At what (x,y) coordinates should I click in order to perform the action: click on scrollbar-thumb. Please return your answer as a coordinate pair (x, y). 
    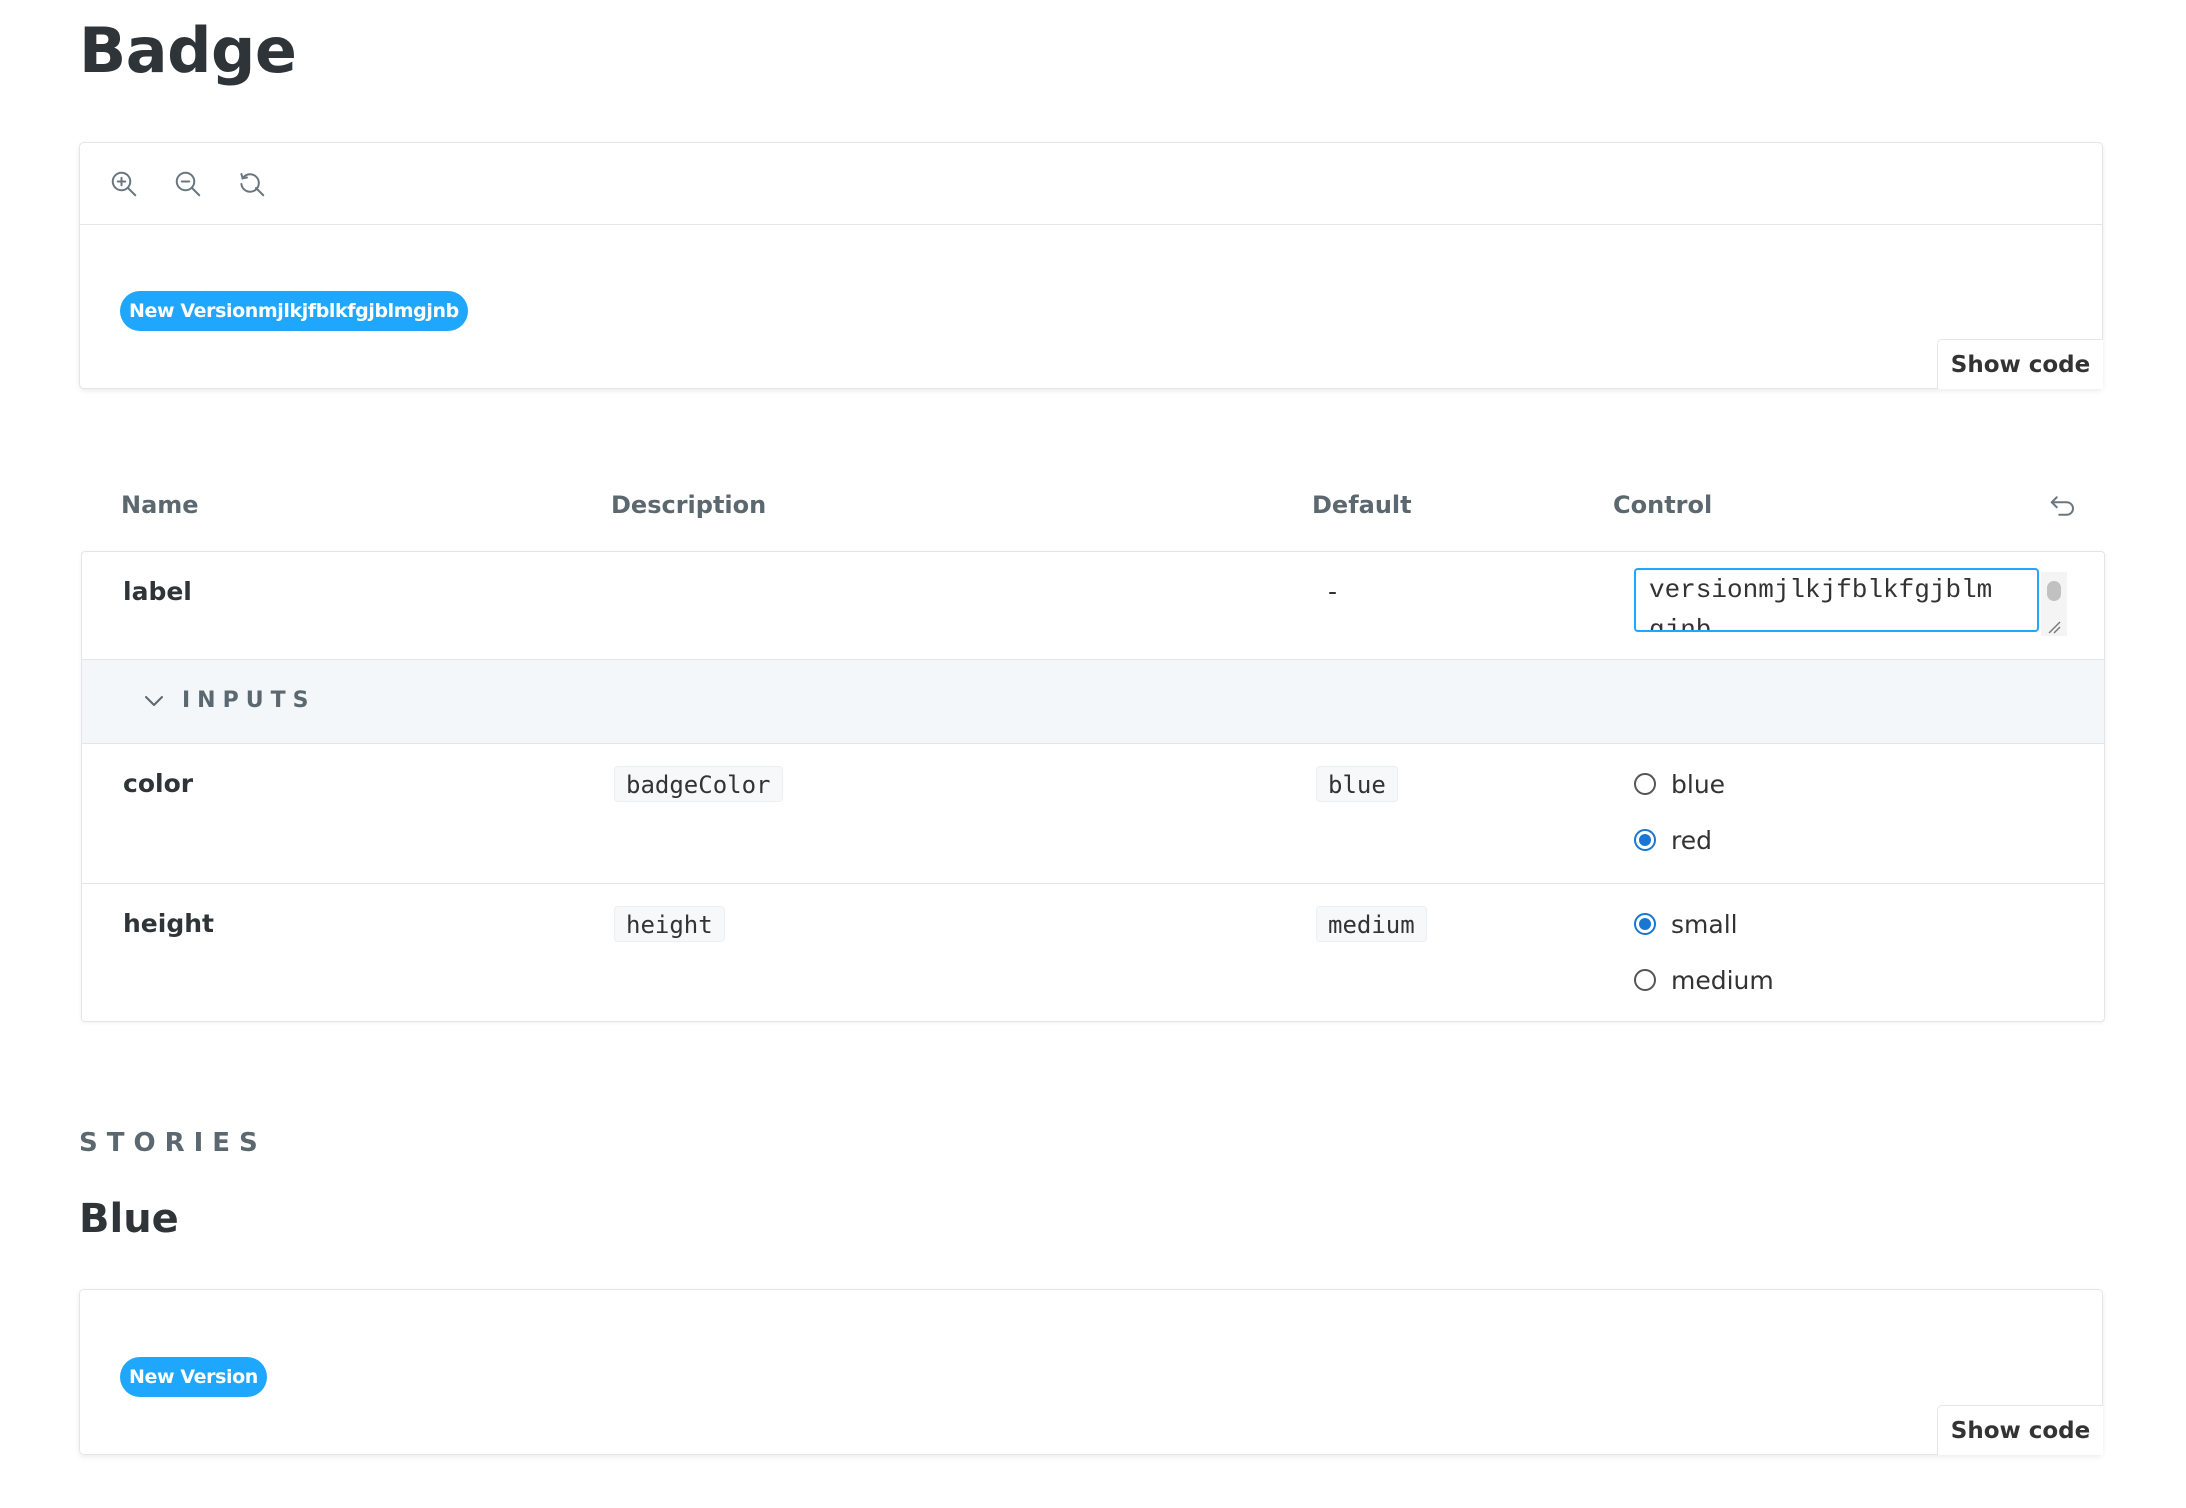
    Looking at the image, I should click on (2054, 591).